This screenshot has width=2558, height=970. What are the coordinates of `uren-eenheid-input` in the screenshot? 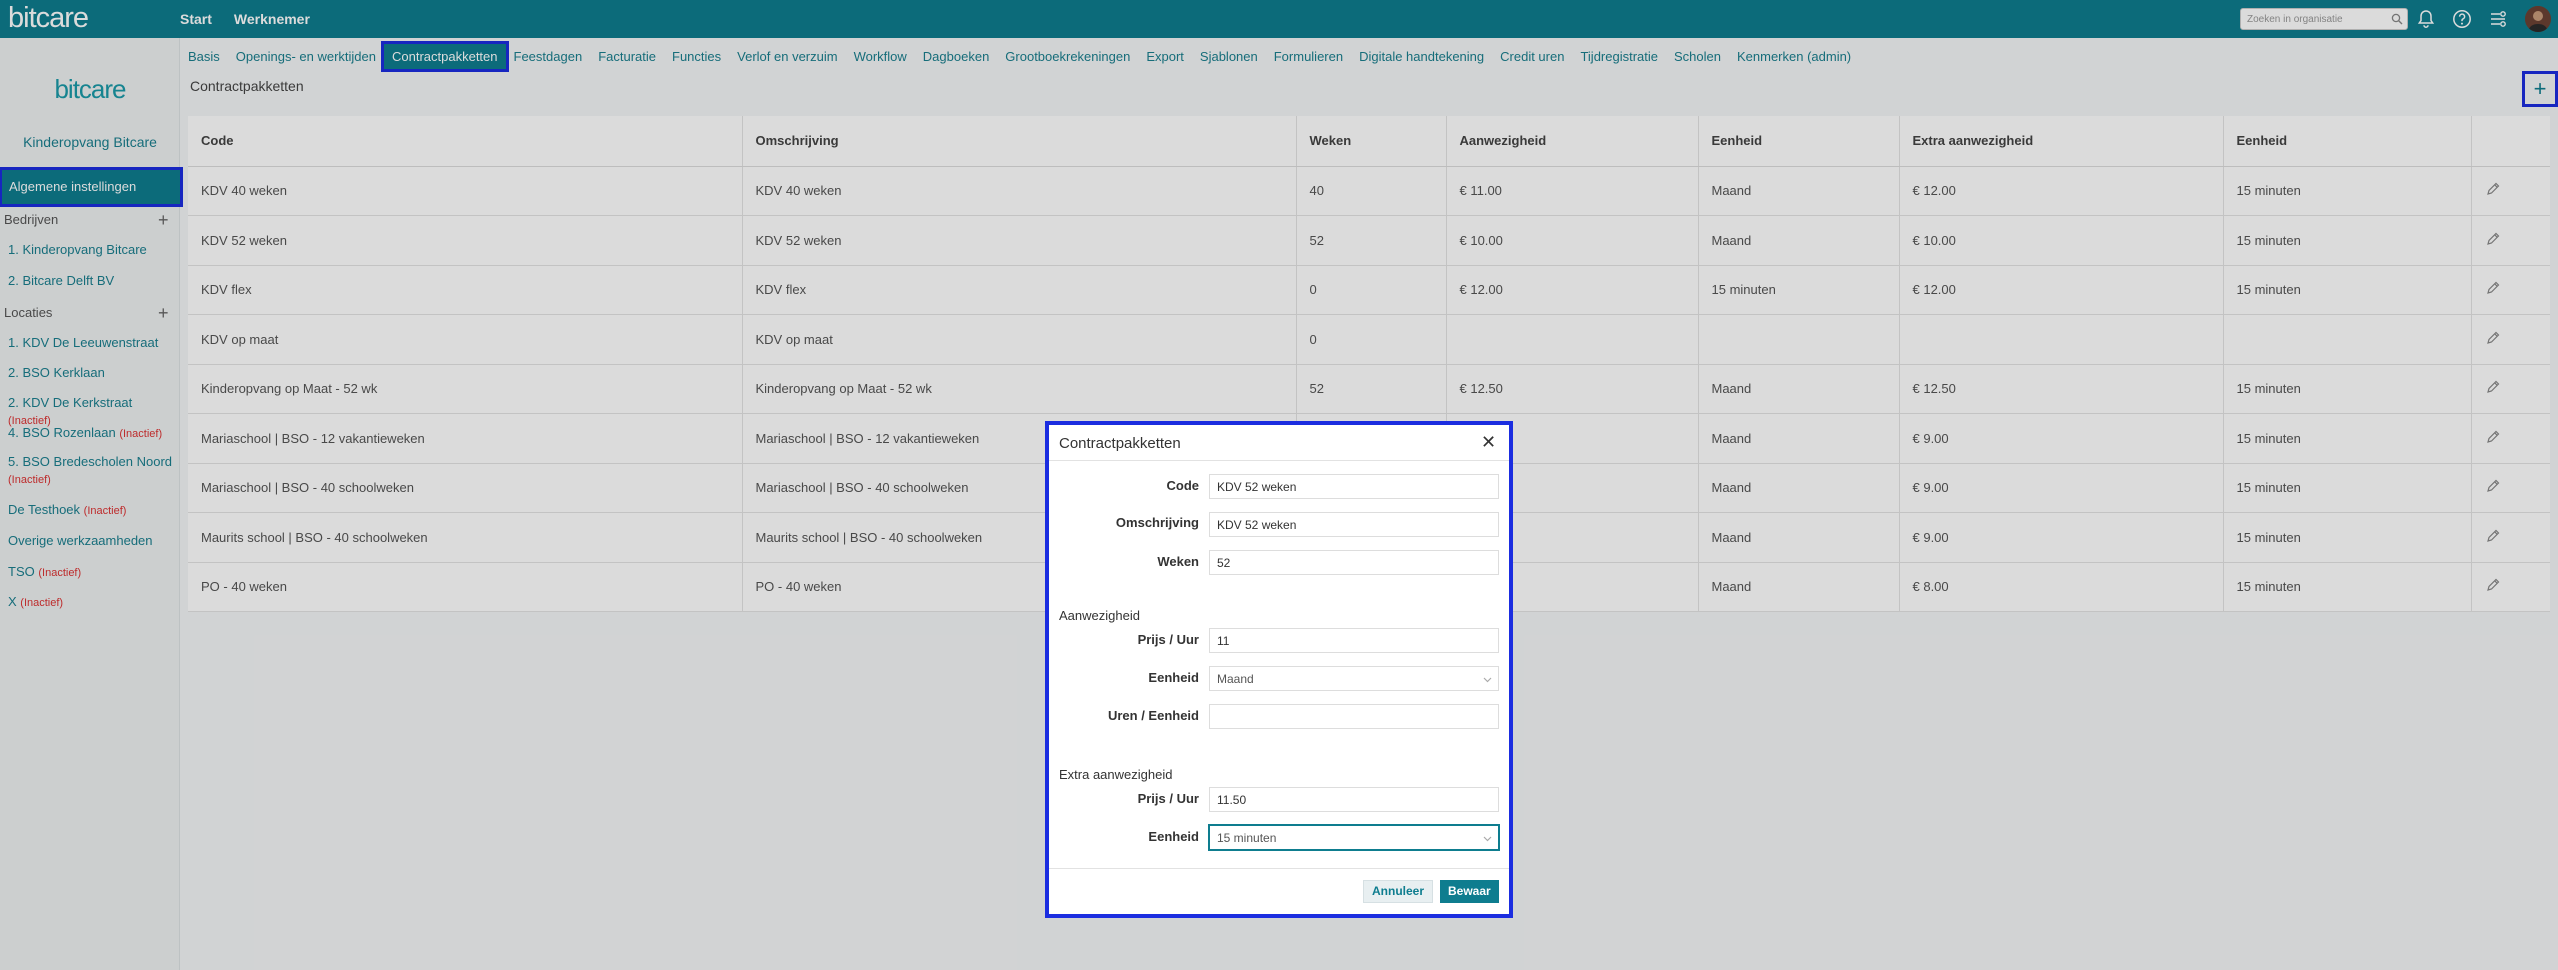 It's located at (1354, 716).